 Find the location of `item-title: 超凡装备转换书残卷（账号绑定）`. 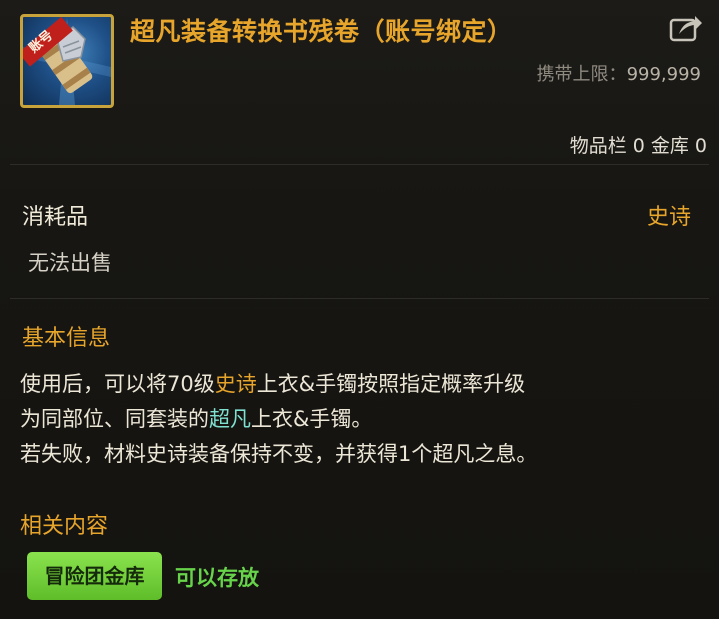

item-title: 超凡装备转换书残卷（账号绑定） is located at coordinates (321, 31).